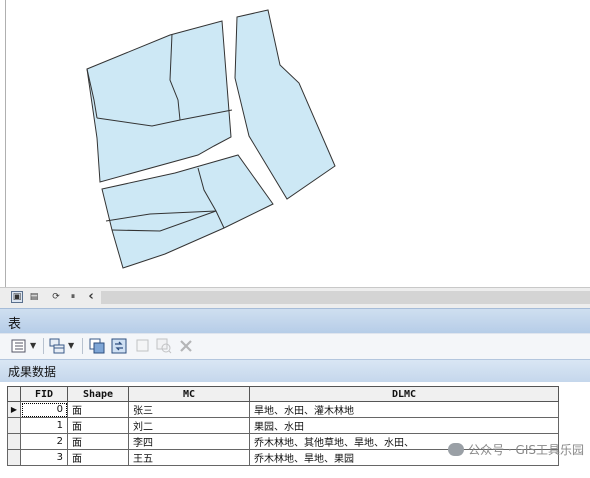 The height and width of the screenshot is (478, 590). What do you see at coordinates (91, 296) in the screenshot?
I see `scroll-left-icon: ‹` at bounding box center [91, 296].